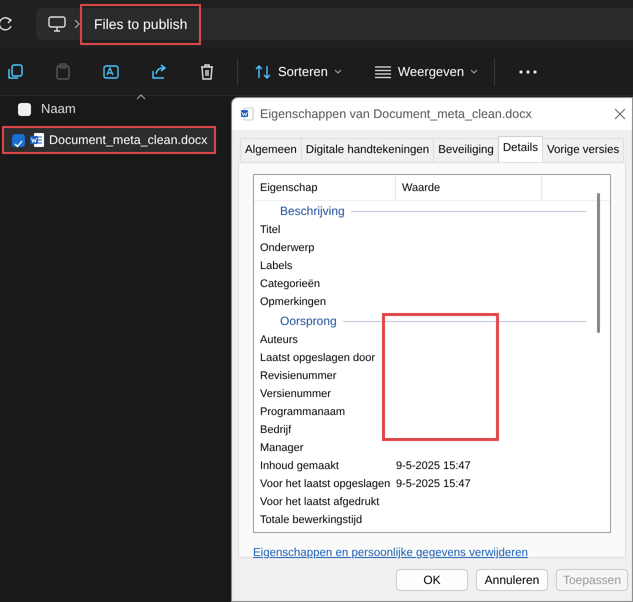 The width and height of the screenshot is (633, 602). What do you see at coordinates (15, 71) in the screenshot?
I see `copy-icon` at bounding box center [15, 71].